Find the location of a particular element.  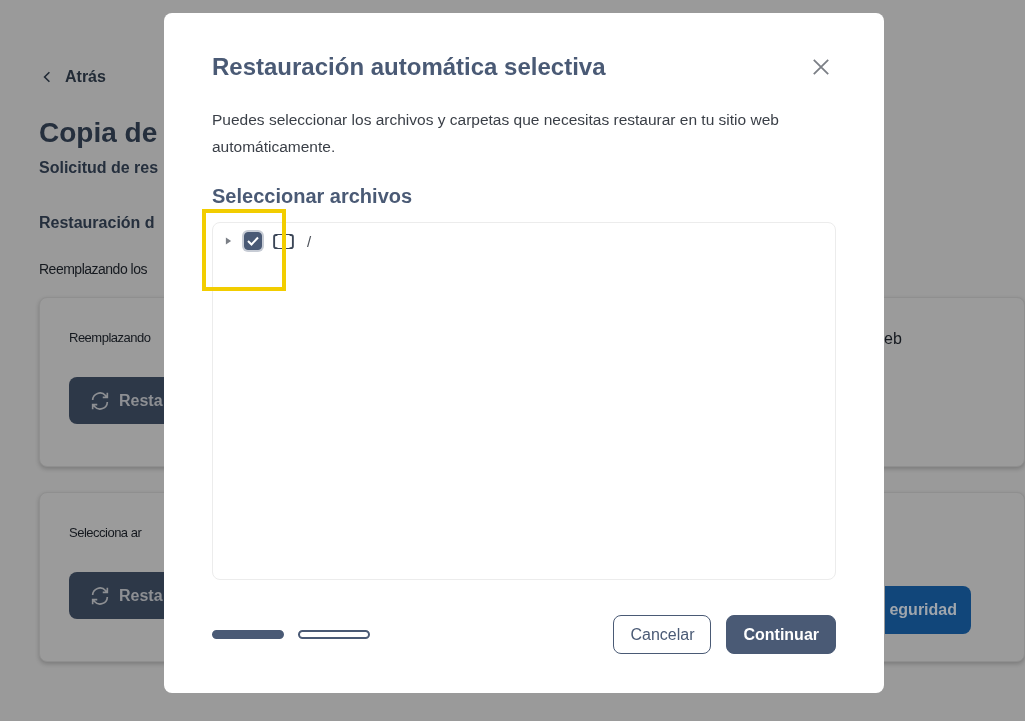

dialog-description: Puedes seleccionar los archivos y carpetas que necesitas restaurar en tu sitio web automáticamente. is located at coordinates (496, 133).